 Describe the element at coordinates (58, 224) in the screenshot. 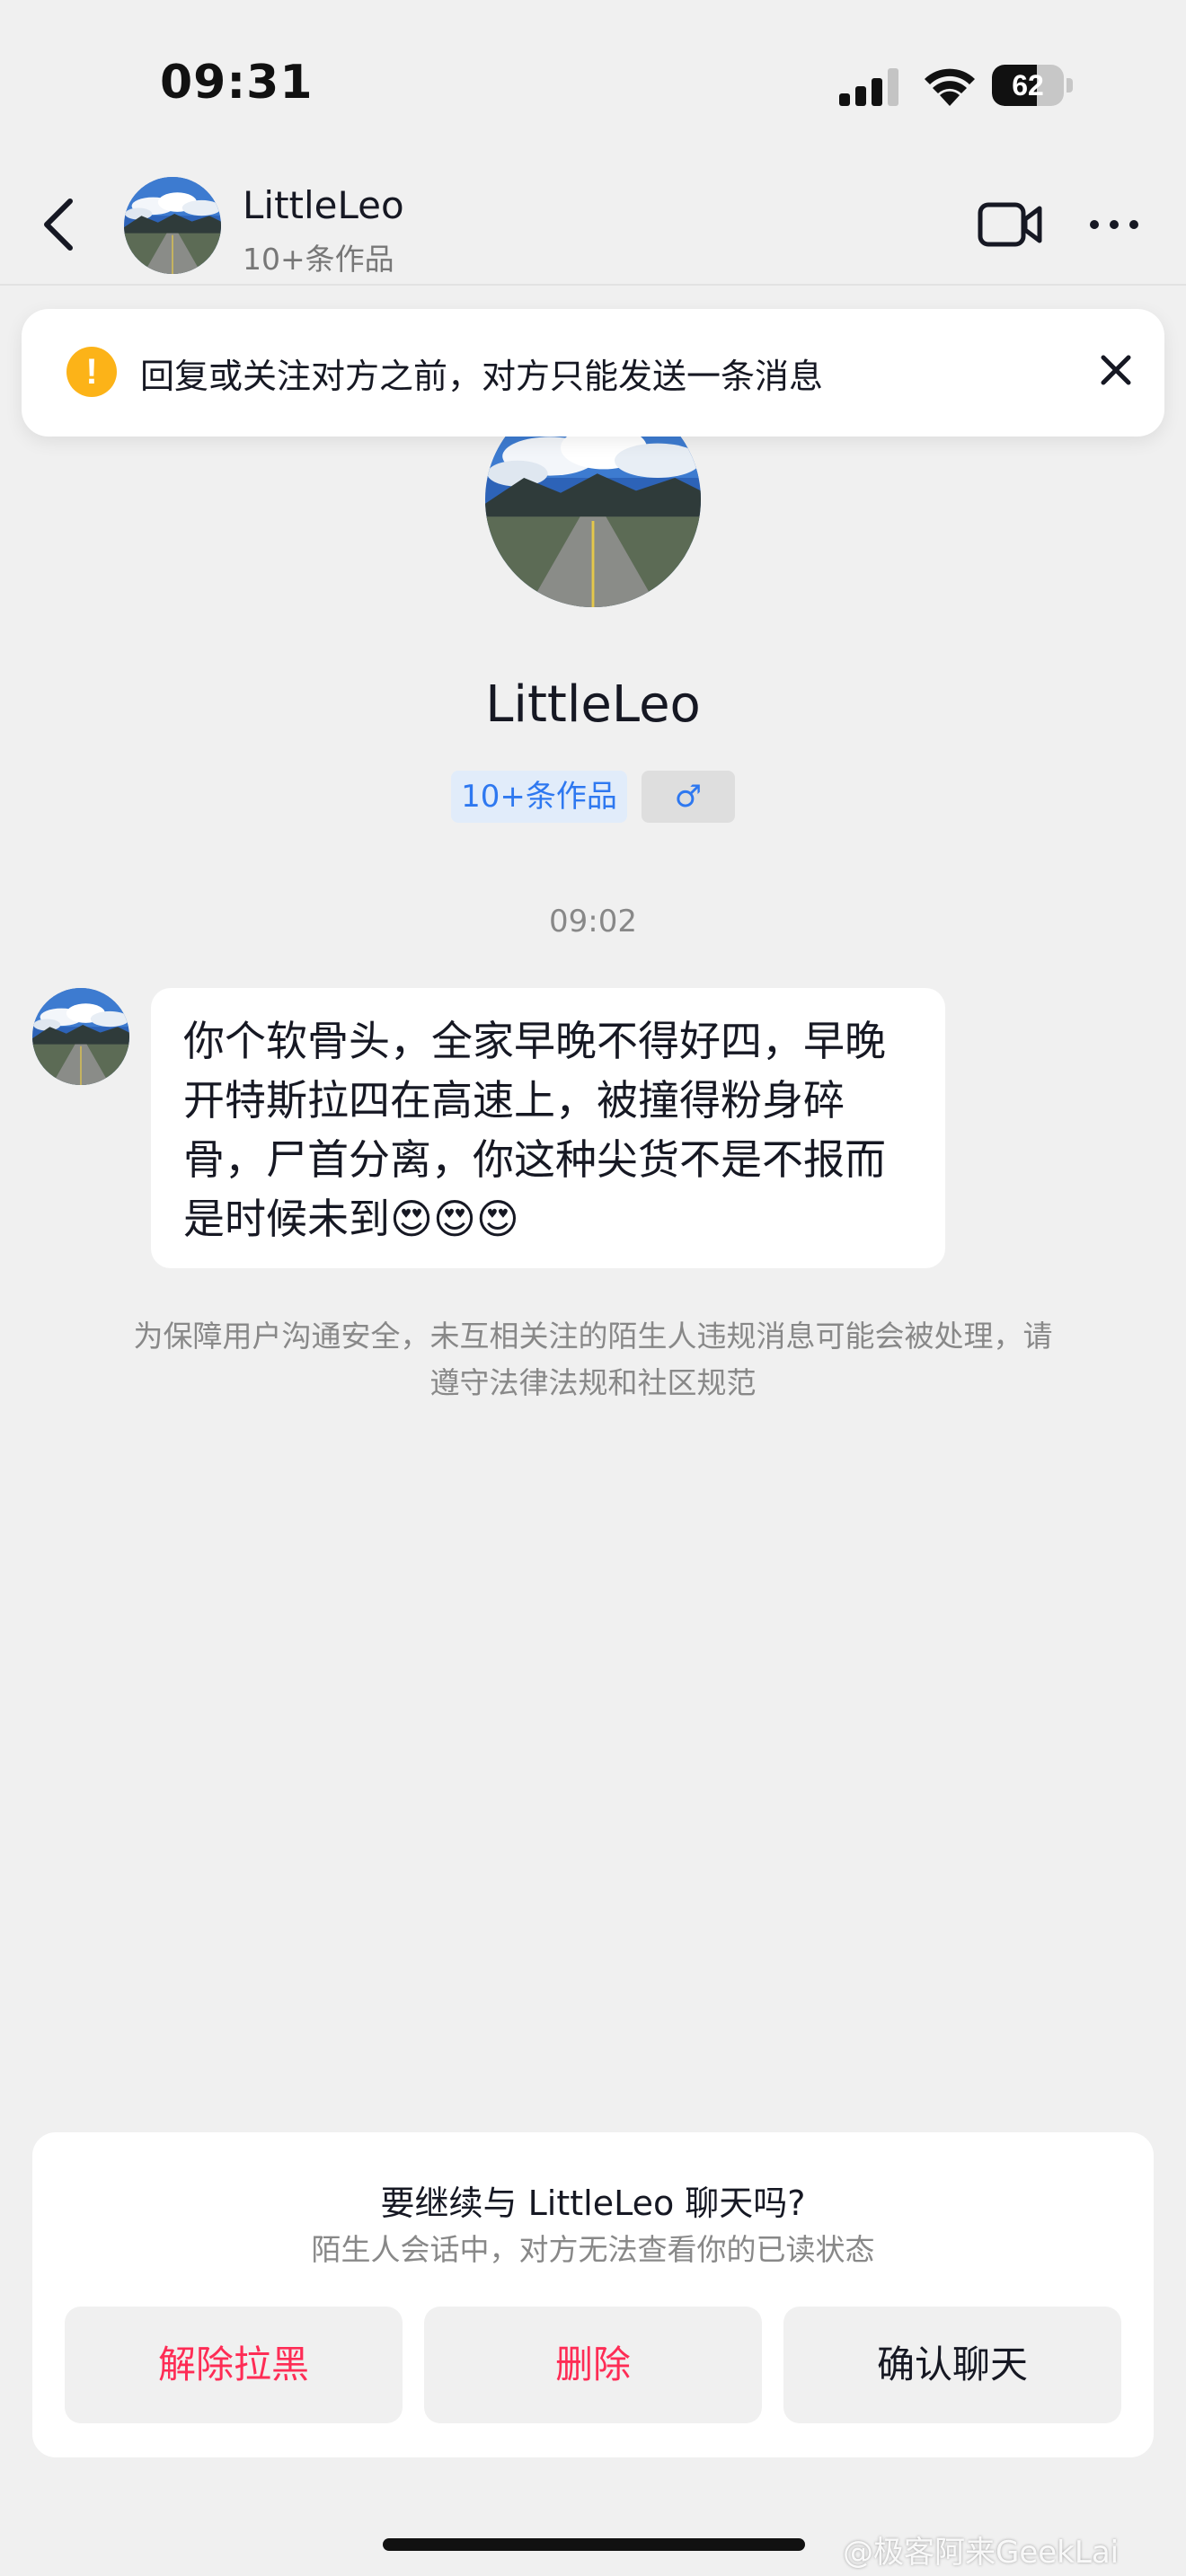

I see `back-arrow-icon` at that location.